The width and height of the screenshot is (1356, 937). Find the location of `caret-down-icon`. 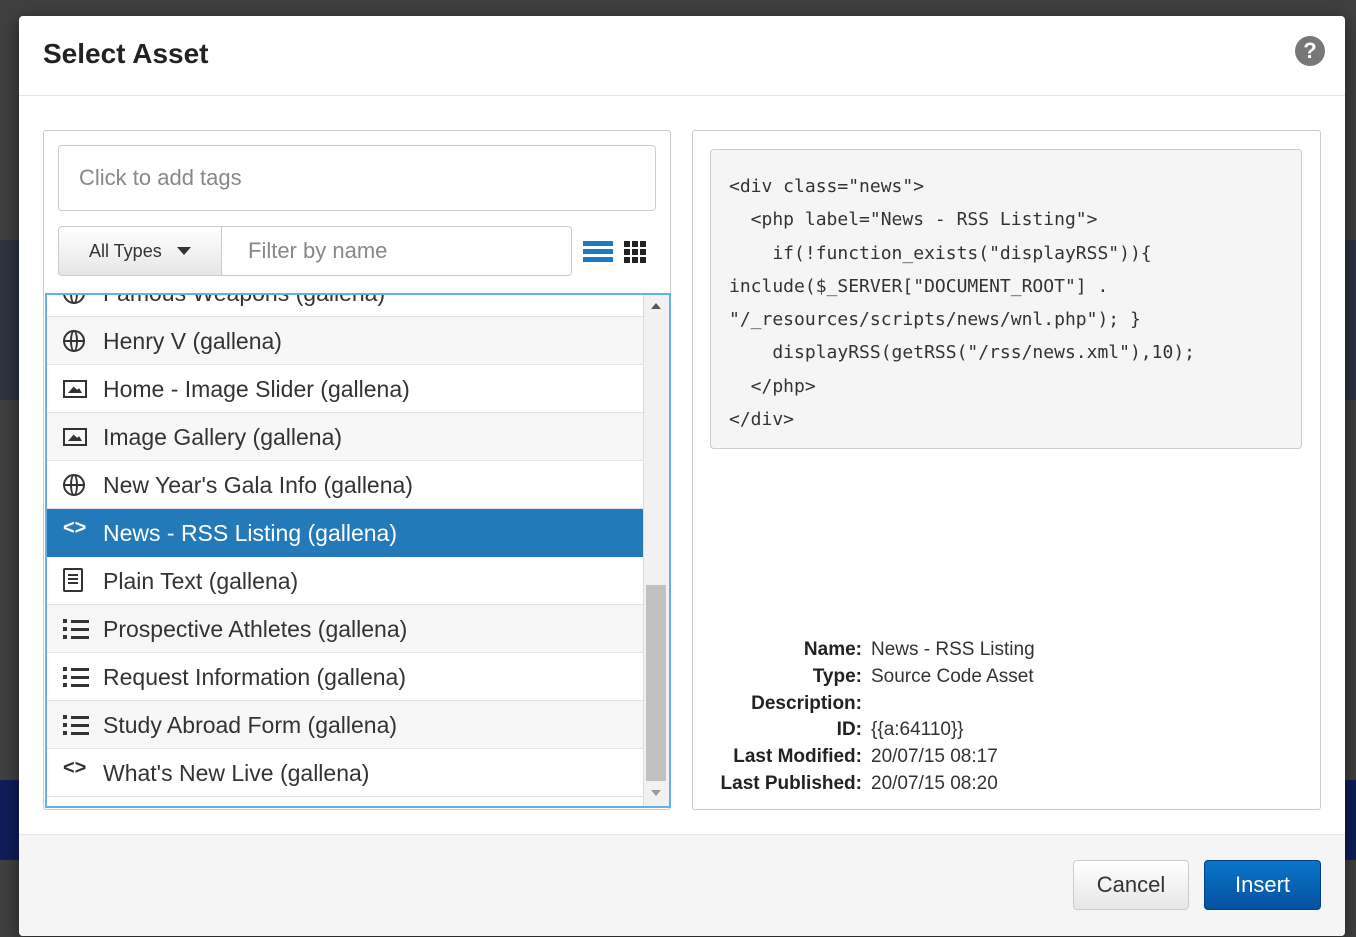

caret-down-icon is located at coordinates (184, 251).